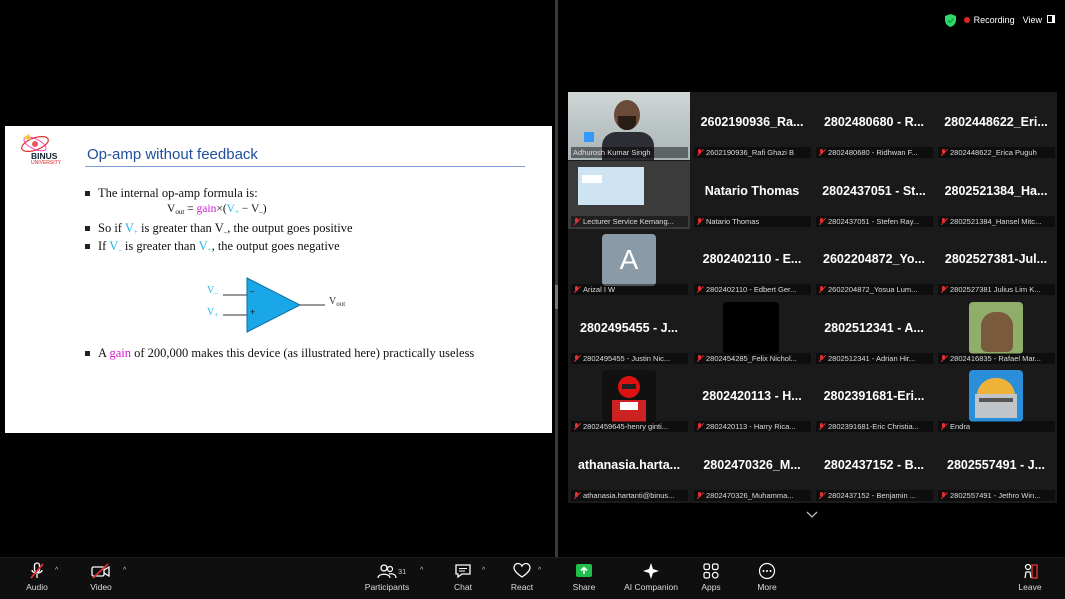  What do you see at coordinates (812, 515) in the screenshot?
I see `chevron-down-icon` at bounding box center [812, 515].